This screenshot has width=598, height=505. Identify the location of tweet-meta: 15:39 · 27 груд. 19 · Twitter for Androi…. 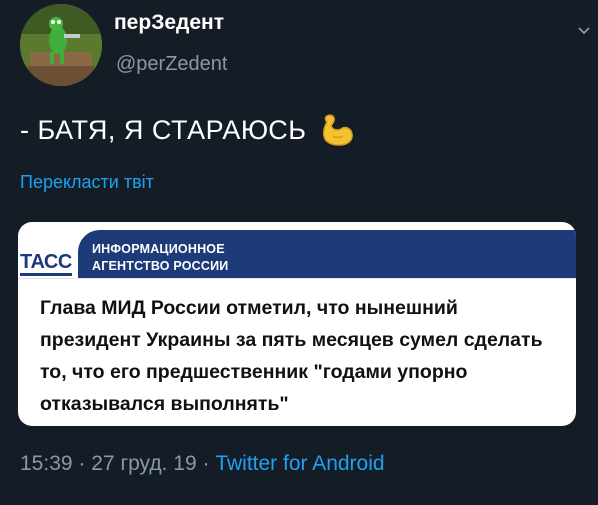
(202, 464).